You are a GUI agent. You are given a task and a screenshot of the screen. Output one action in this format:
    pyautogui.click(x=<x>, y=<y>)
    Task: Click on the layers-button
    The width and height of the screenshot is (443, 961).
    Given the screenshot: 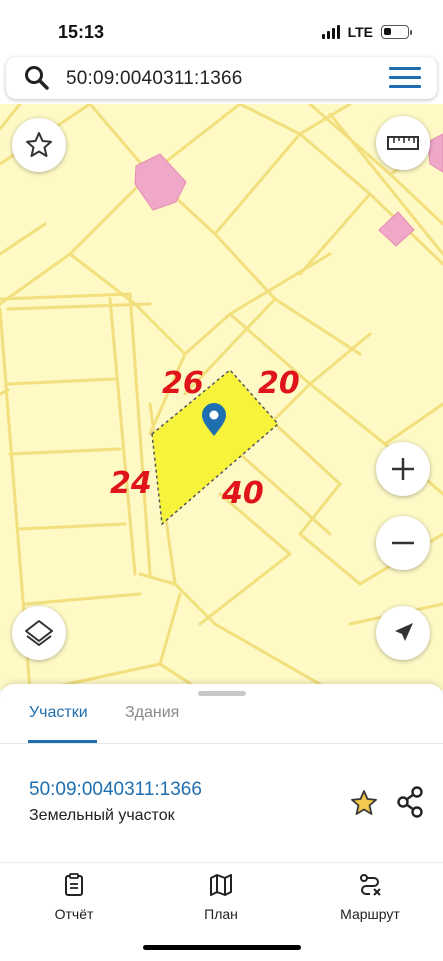 What is the action you would take?
    pyautogui.click(x=39, y=633)
    